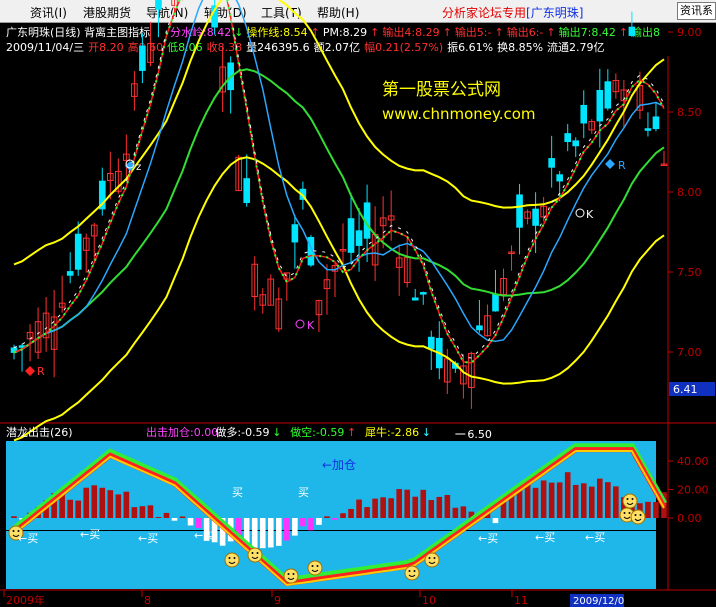  What do you see at coordinates (147, 600) in the screenshot?
I see `date-label-1: 8` at bounding box center [147, 600].